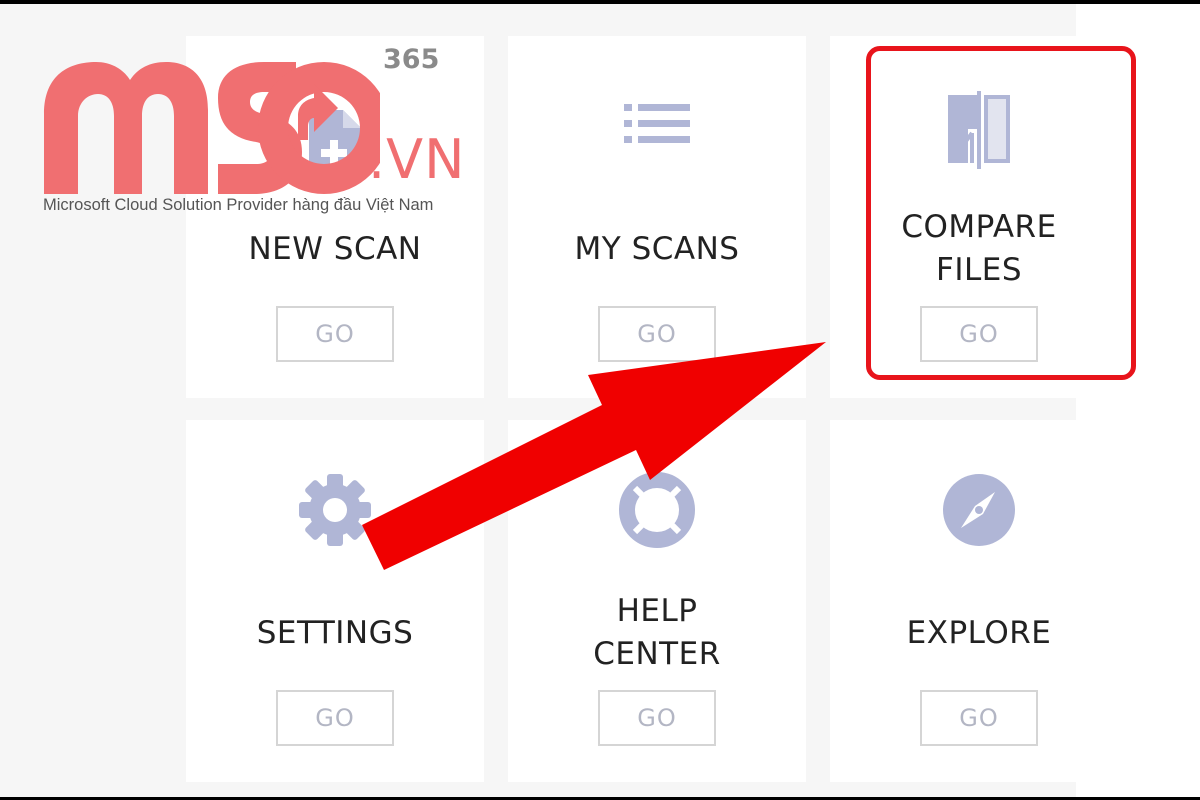 This screenshot has height=800, width=1200. What do you see at coordinates (212, 128) in the screenshot?
I see `mso-logo-mark-icon` at bounding box center [212, 128].